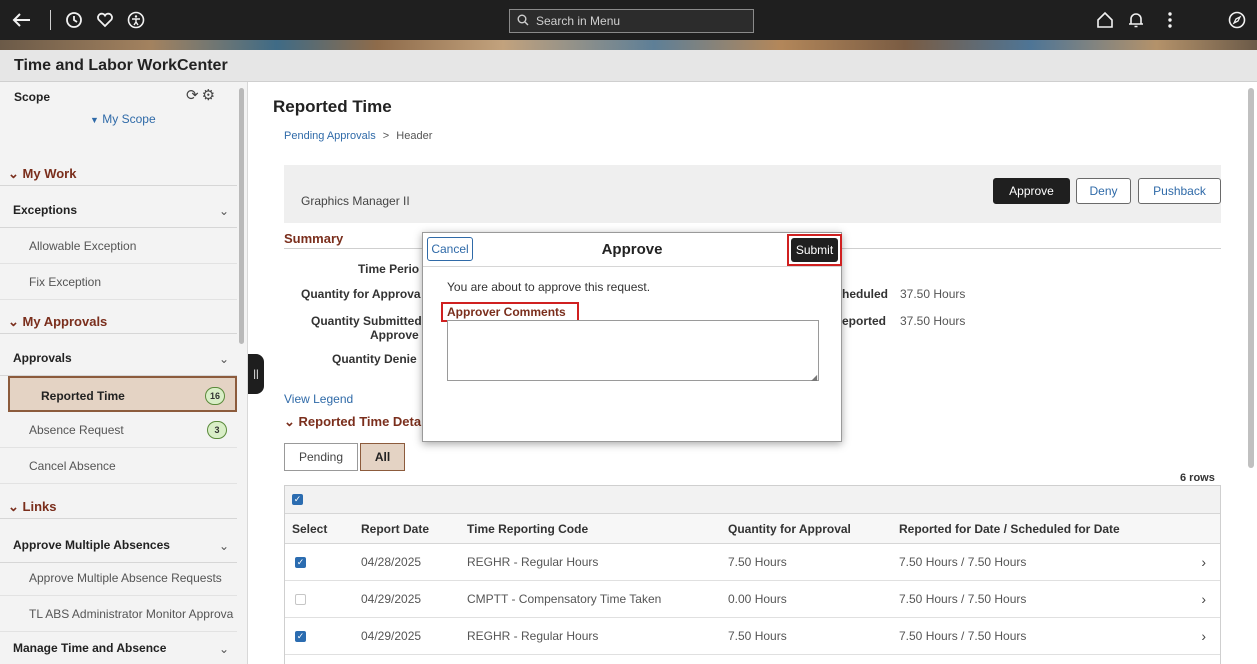  I want to click on dialog-message: You are about to approve this request., so click(549, 287).